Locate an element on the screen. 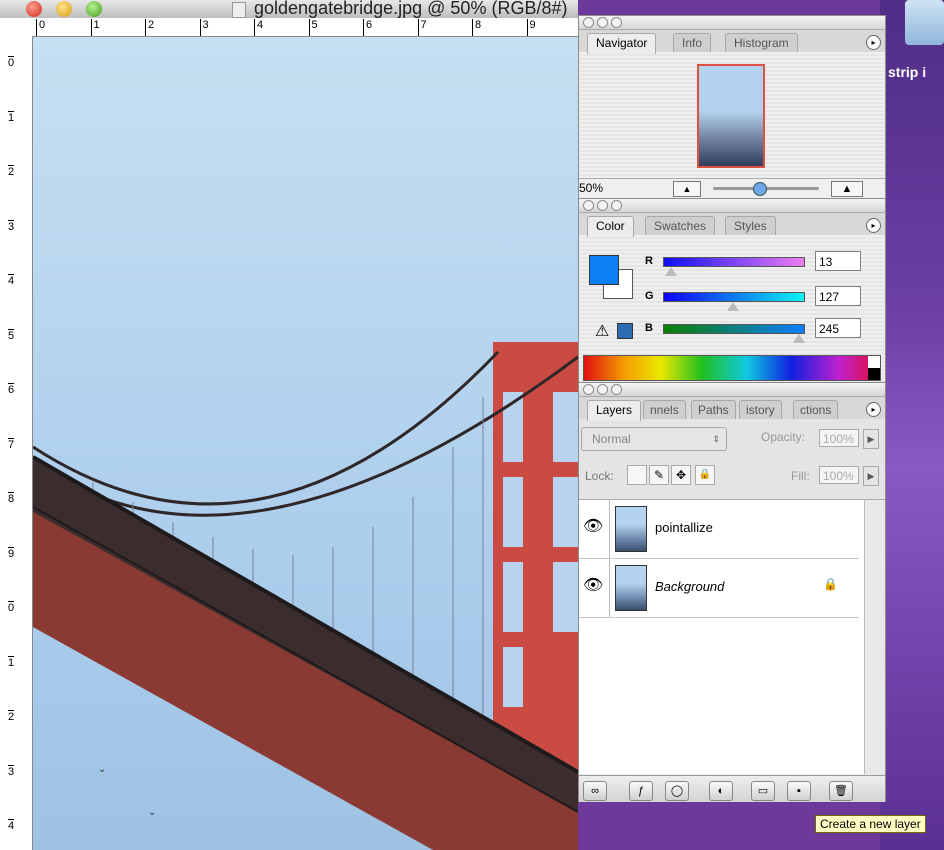  close-button is located at coordinates (34, 9).